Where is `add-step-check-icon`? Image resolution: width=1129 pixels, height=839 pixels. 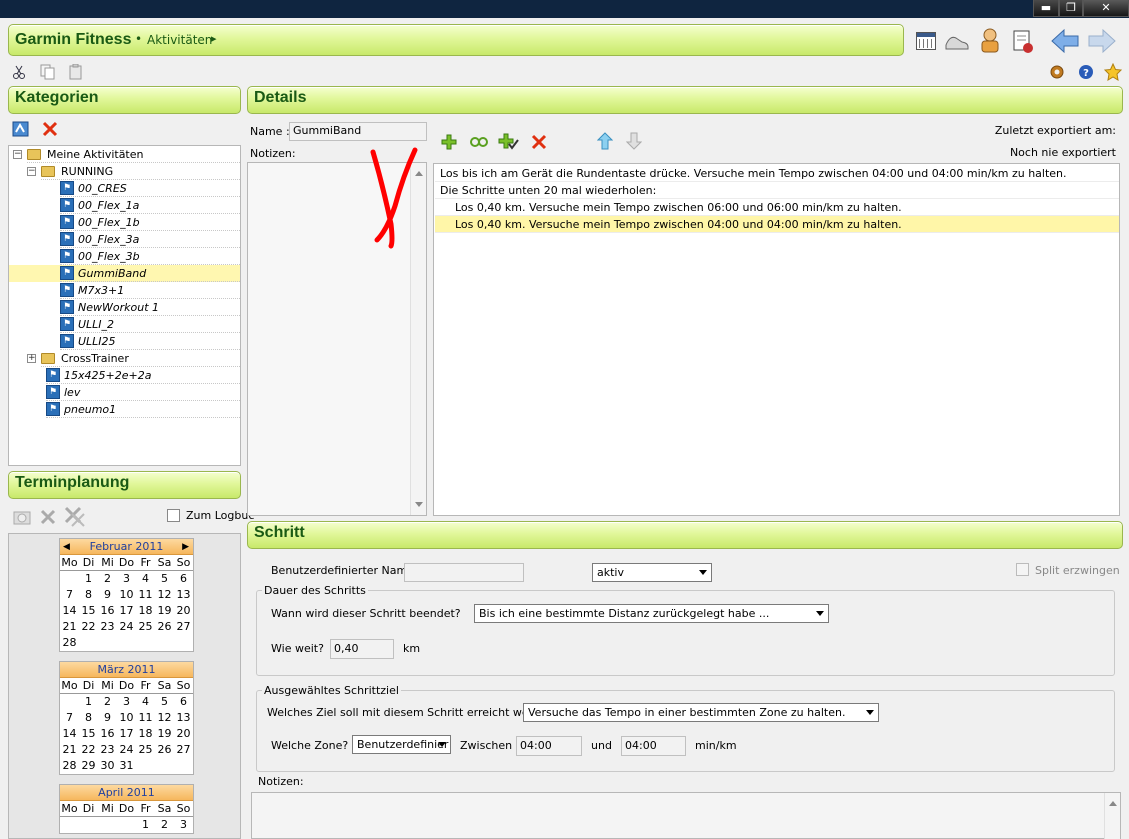 add-step-check-icon is located at coordinates (509, 142).